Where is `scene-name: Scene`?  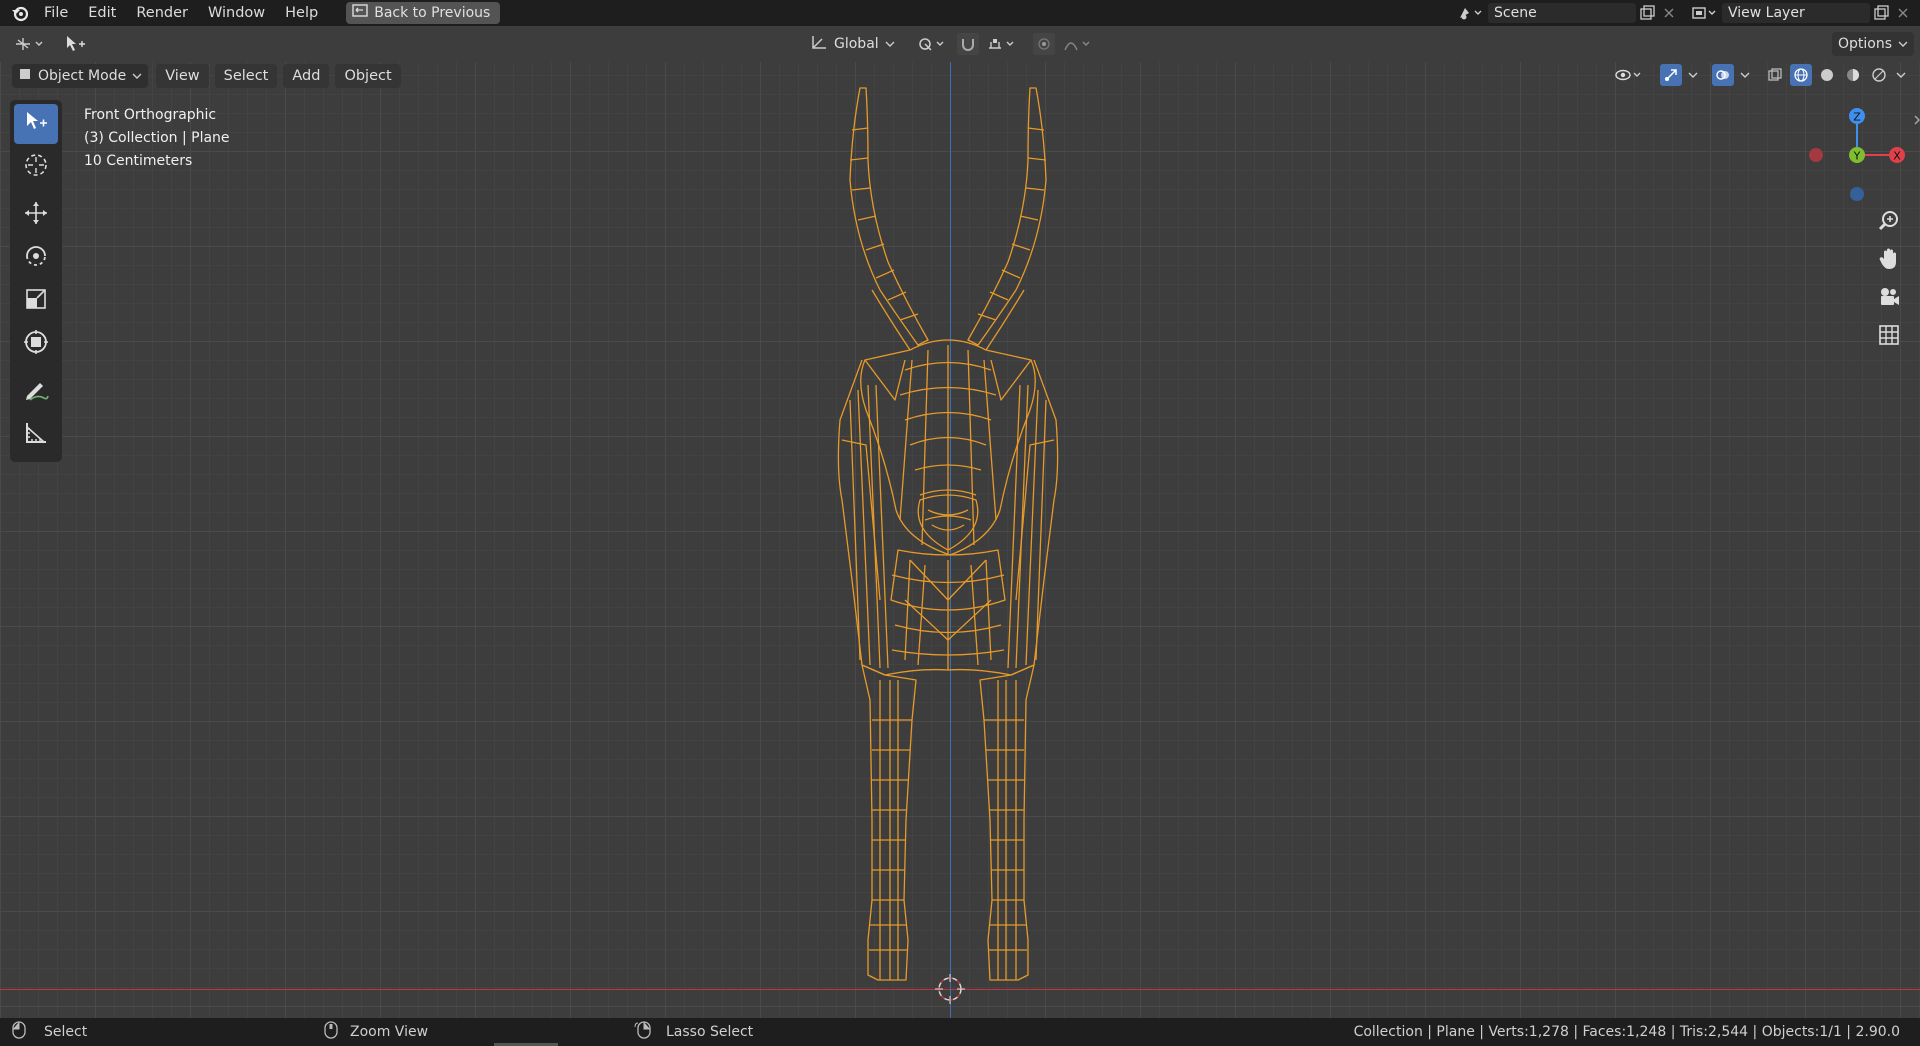 scene-name: Scene is located at coordinates (1515, 13).